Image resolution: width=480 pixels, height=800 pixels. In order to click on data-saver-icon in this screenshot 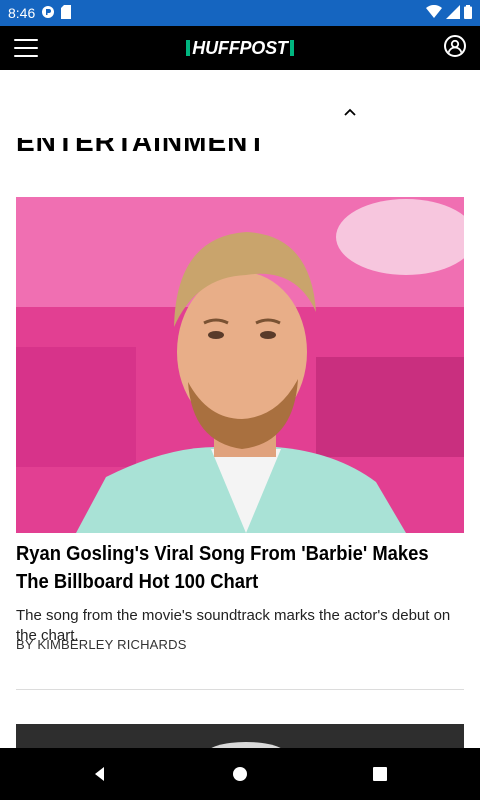, I will do `click(48, 13)`.